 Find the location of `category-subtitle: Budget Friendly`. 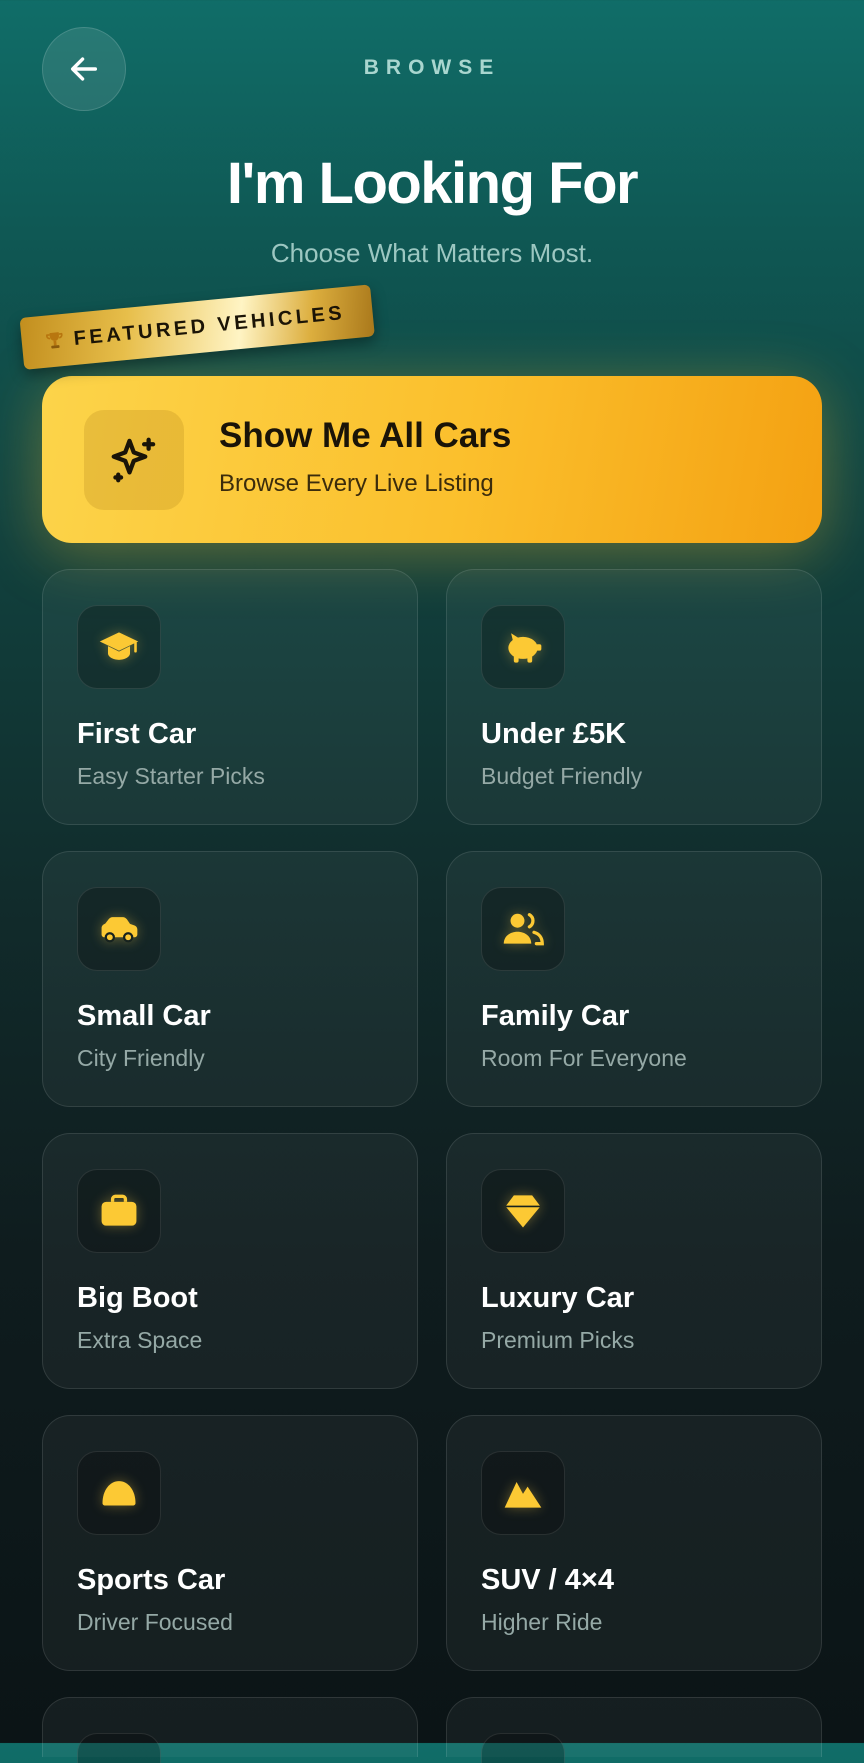

category-subtitle: Budget Friendly is located at coordinates (562, 776).